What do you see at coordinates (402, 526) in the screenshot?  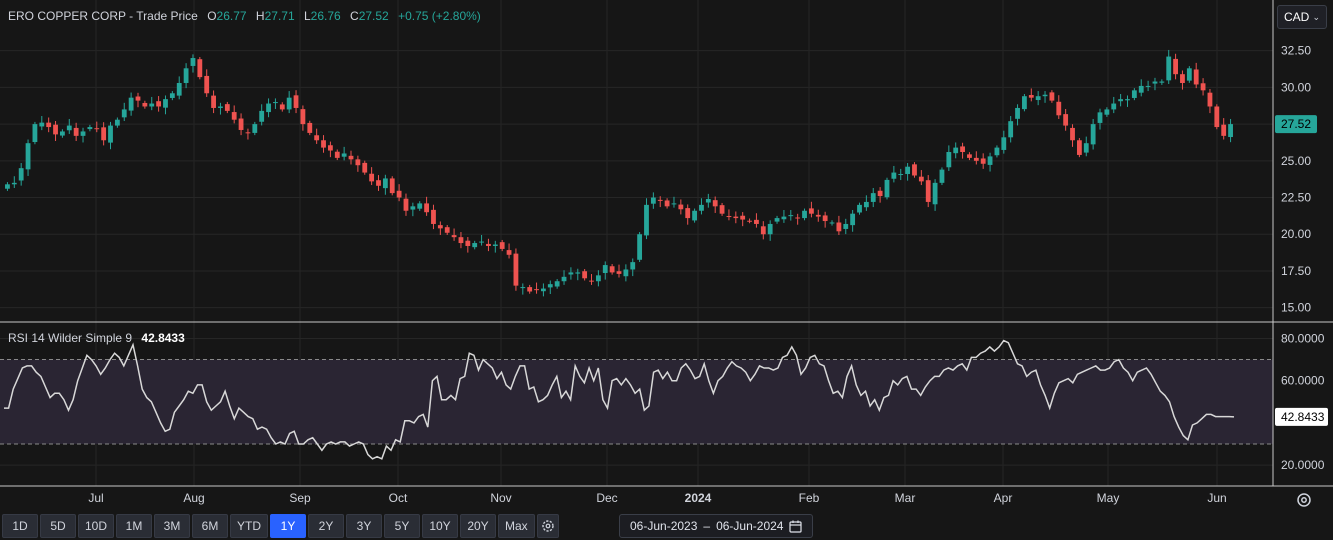 I see `range-button-5y: 5Y` at bounding box center [402, 526].